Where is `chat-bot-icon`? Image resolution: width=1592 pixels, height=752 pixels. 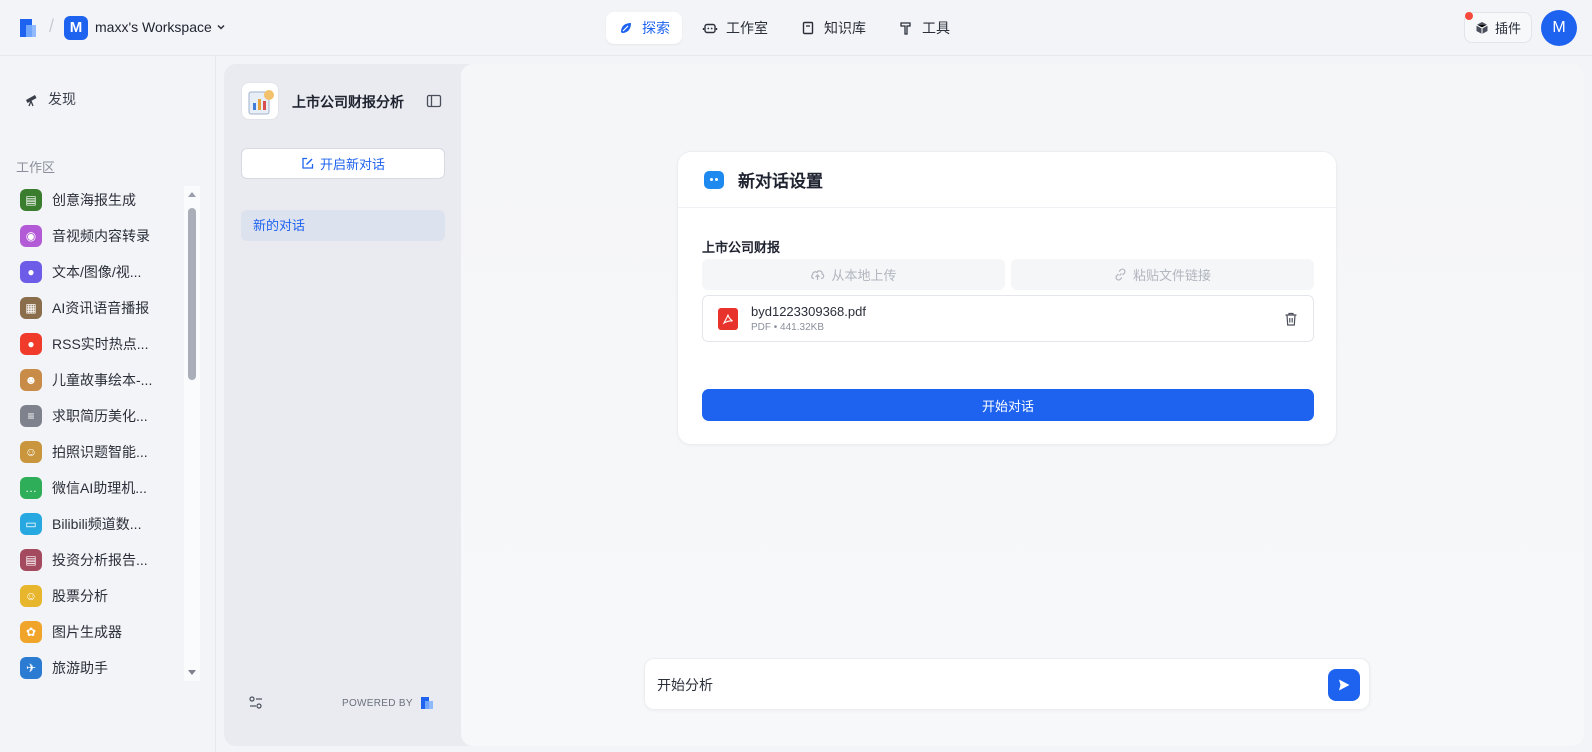 chat-bot-icon is located at coordinates (714, 179).